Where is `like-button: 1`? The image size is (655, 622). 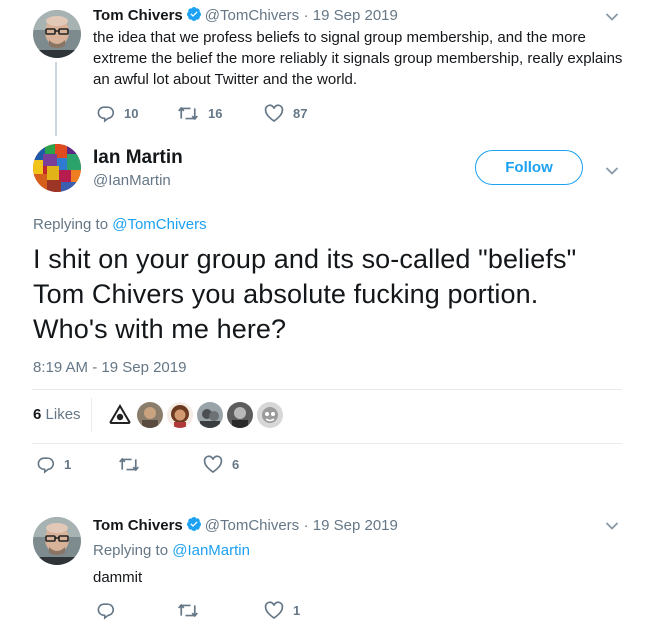
like-button: 1 is located at coordinates (282, 610).